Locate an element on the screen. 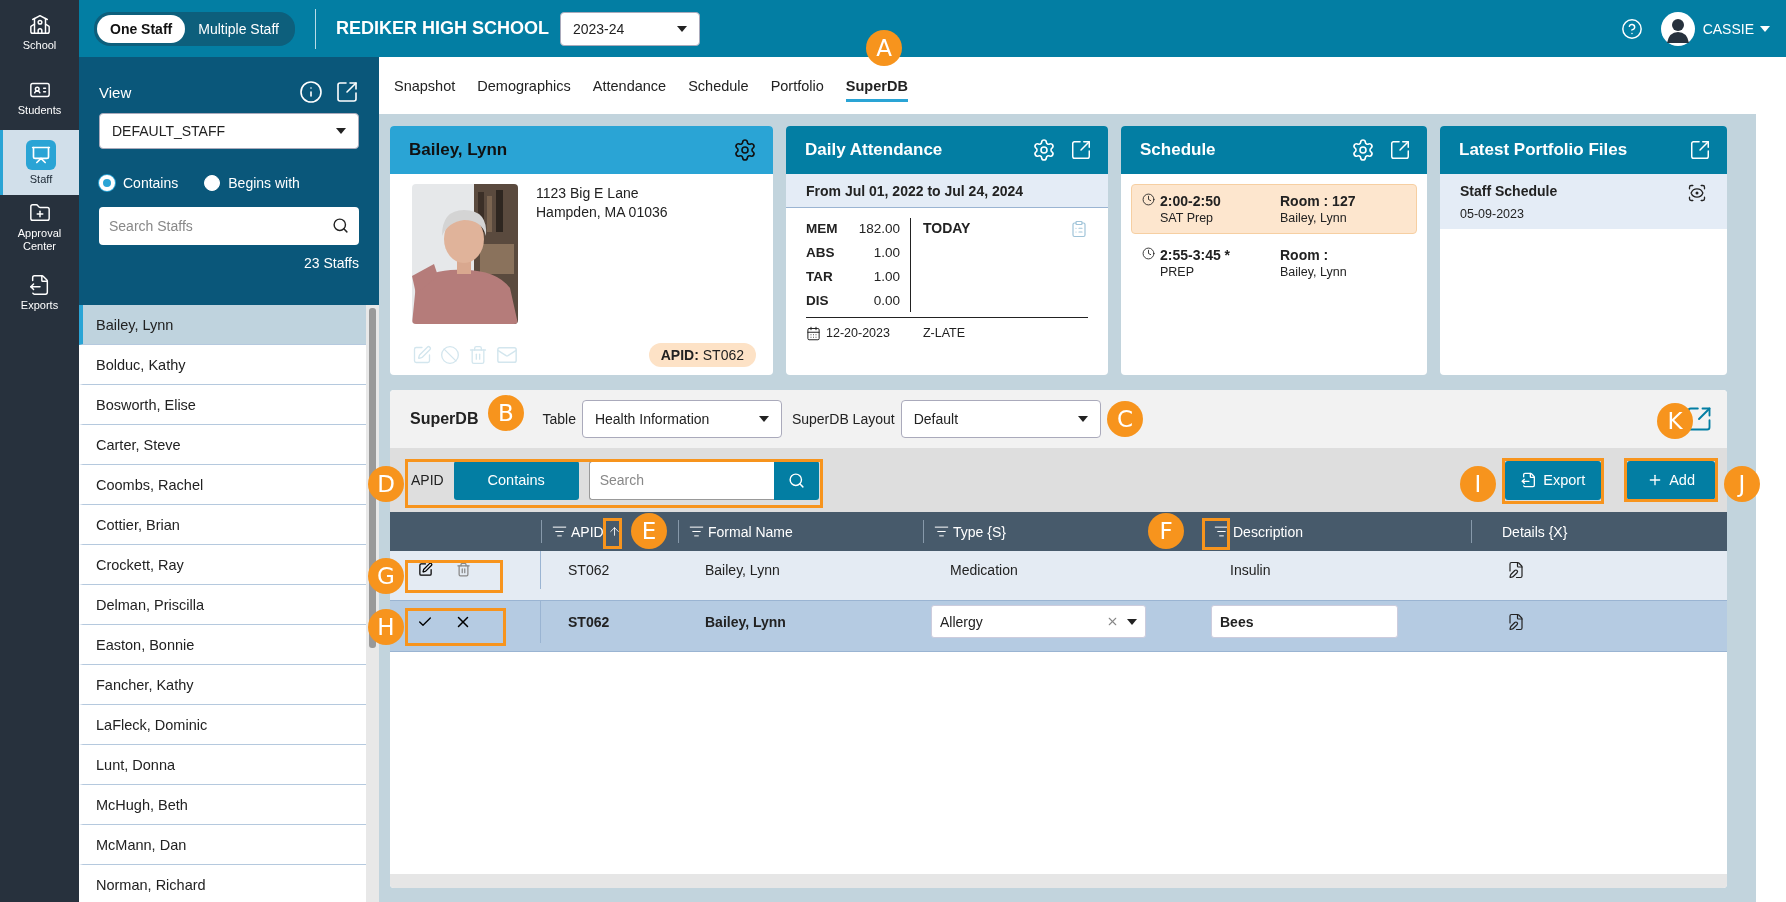 The height and width of the screenshot is (902, 1786). year-select: 2023-24 is located at coordinates (629, 28).